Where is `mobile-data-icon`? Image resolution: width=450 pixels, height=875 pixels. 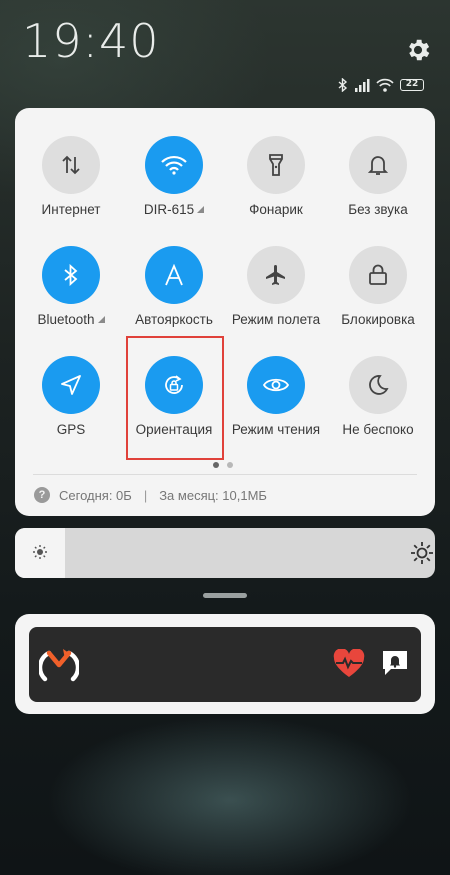
mobile-data-icon is located at coordinates (71, 165).